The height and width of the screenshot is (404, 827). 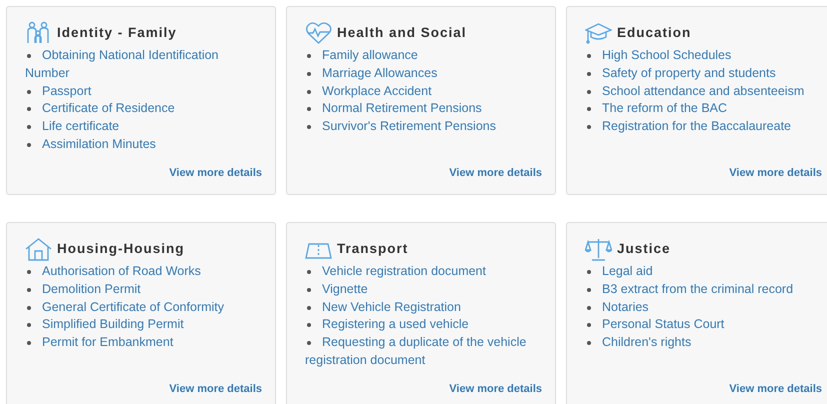 What do you see at coordinates (703, 56) in the screenshot?
I see `service-link: High School Schedules` at bounding box center [703, 56].